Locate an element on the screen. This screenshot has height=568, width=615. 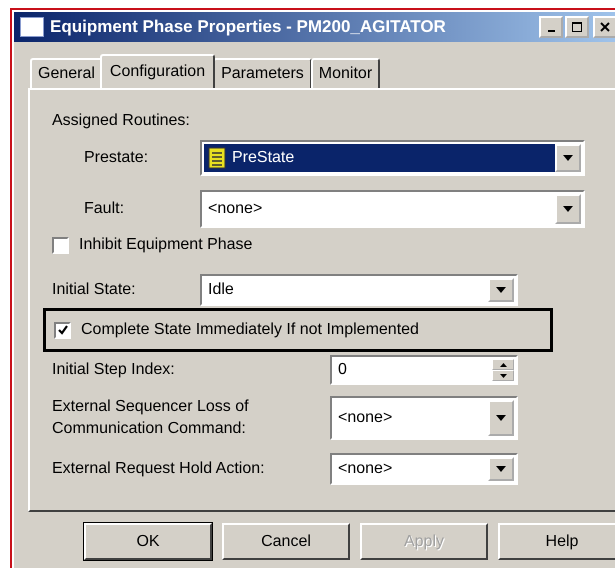
close-icon is located at coordinates (605, 27).